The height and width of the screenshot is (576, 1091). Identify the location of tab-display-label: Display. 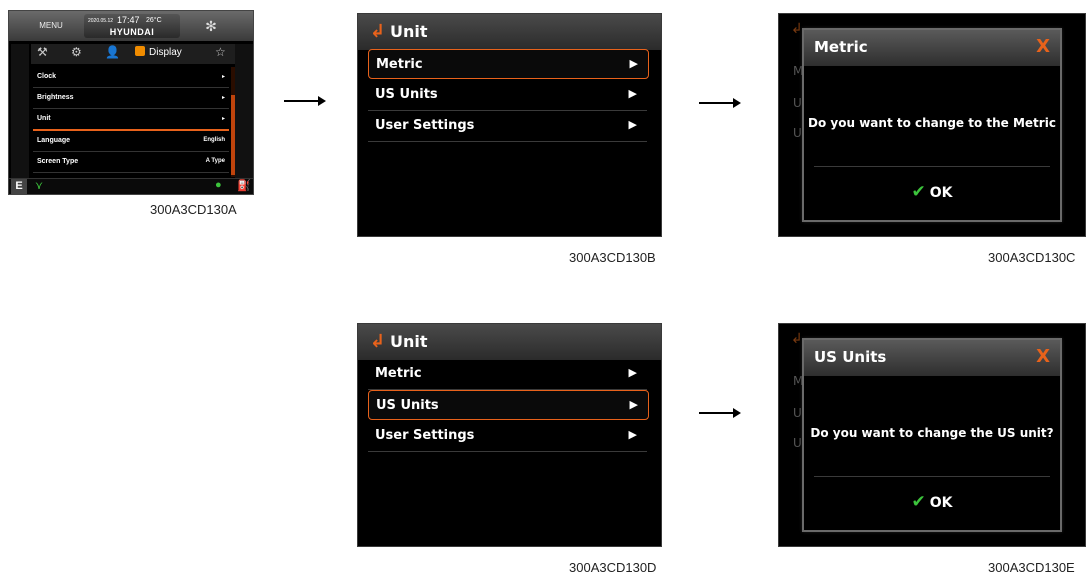
(165, 52).